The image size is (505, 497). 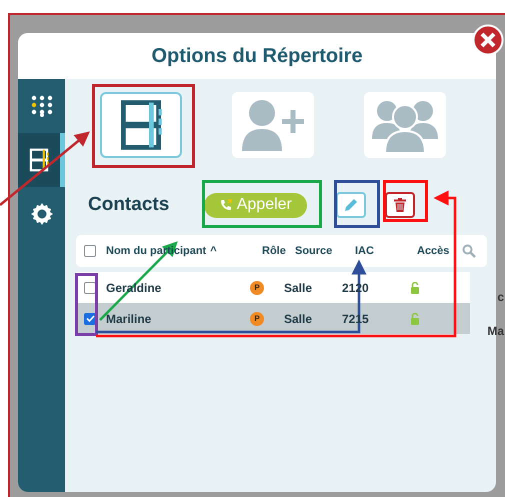 What do you see at coordinates (129, 319) in the screenshot?
I see `participant-name: Mariline` at bounding box center [129, 319].